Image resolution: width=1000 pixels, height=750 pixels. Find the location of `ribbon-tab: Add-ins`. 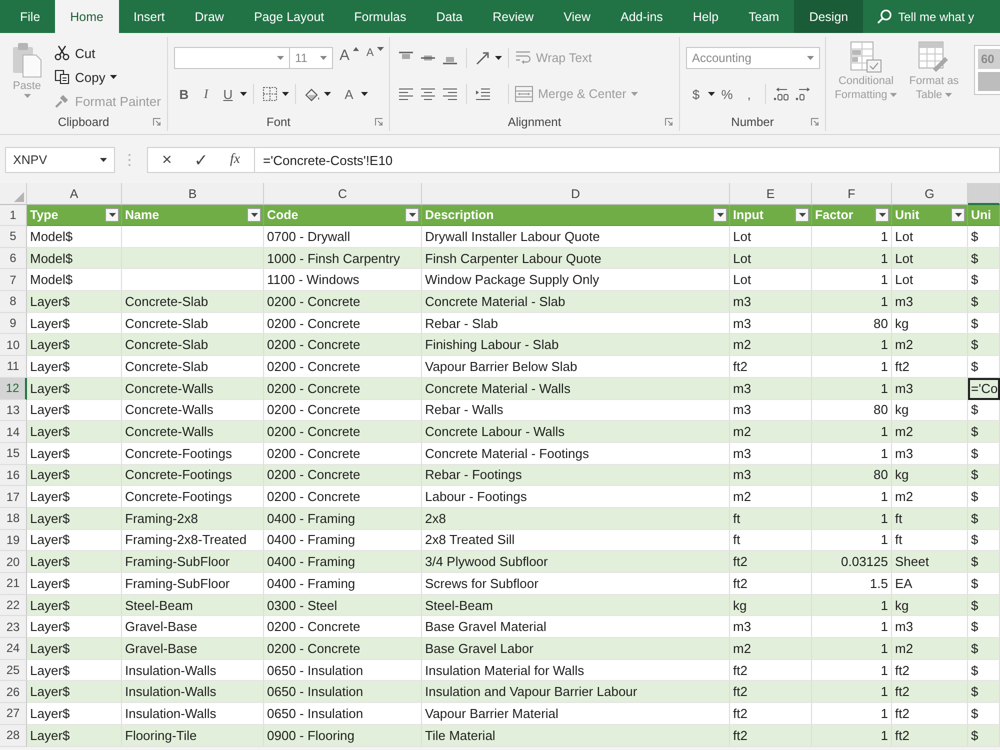

ribbon-tab: Add-ins is located at coordinates (642, 16).